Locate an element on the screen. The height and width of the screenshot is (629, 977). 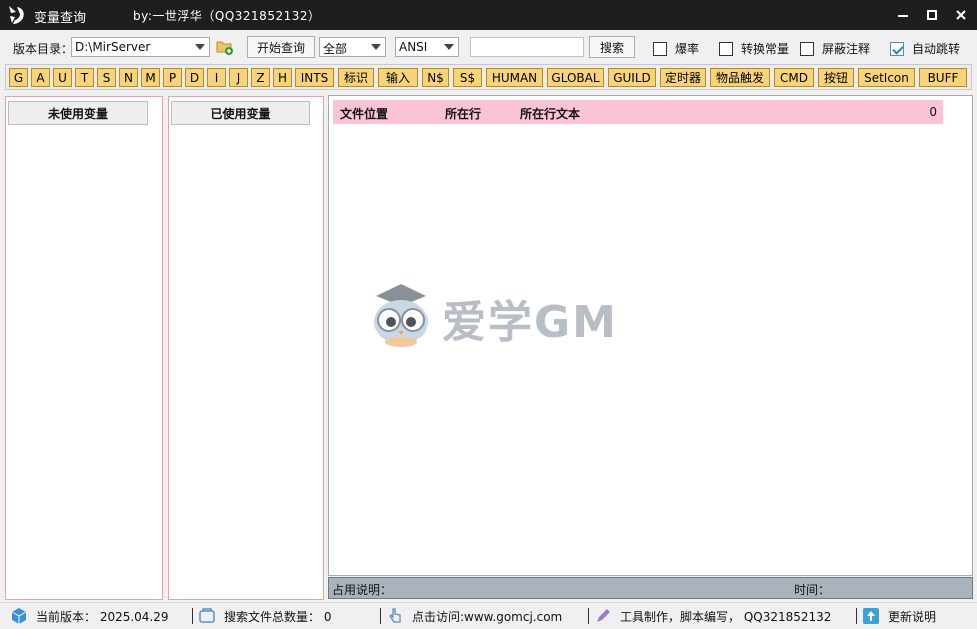
checkbox-convert-constant: 转换常量 is located at coordinates (754, 48).